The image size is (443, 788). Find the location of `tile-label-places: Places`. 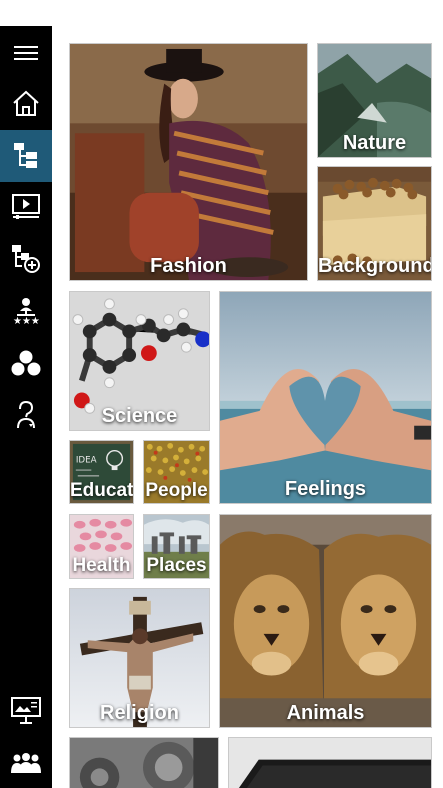

tile-label-places: Places is located at coordinates (176, 565).